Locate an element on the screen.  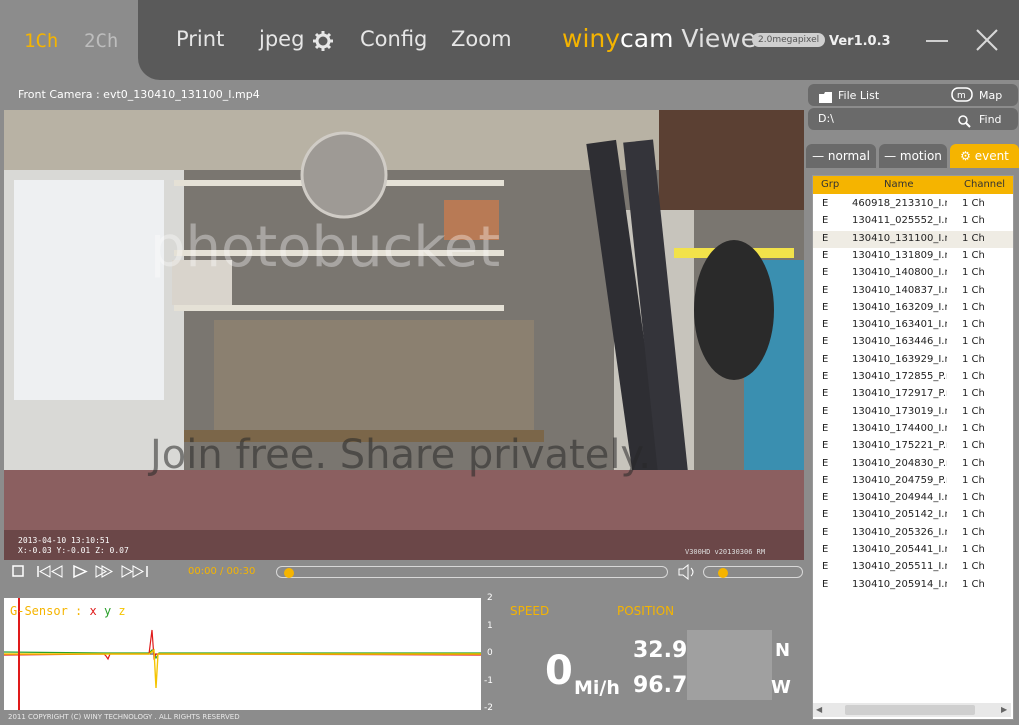
table-row: E 130410_163446_I.mp4 1 Ch is located at coordinates (913, 342).